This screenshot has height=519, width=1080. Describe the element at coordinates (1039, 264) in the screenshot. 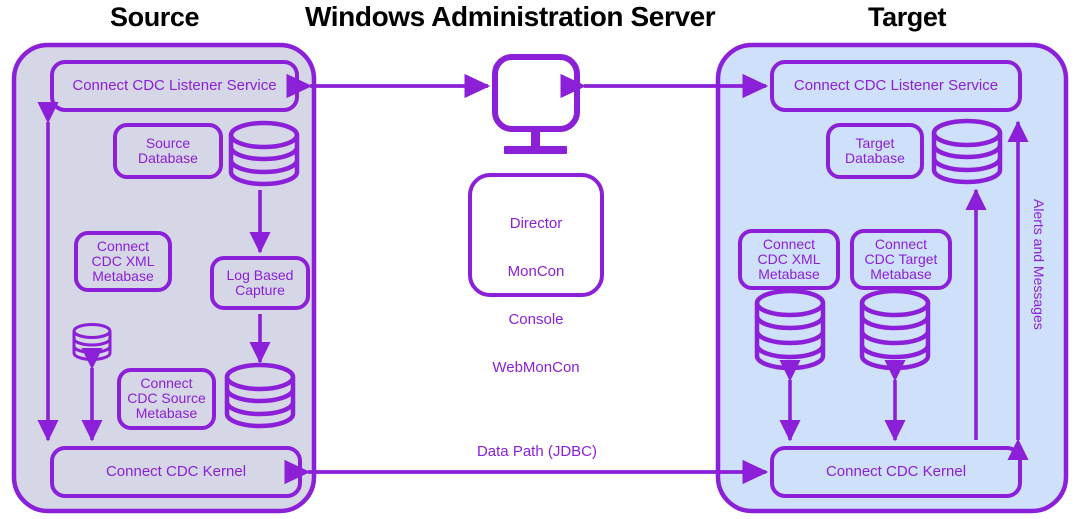

I see `target-alerts-and-messages-label: Alerts and Messages` at that location.